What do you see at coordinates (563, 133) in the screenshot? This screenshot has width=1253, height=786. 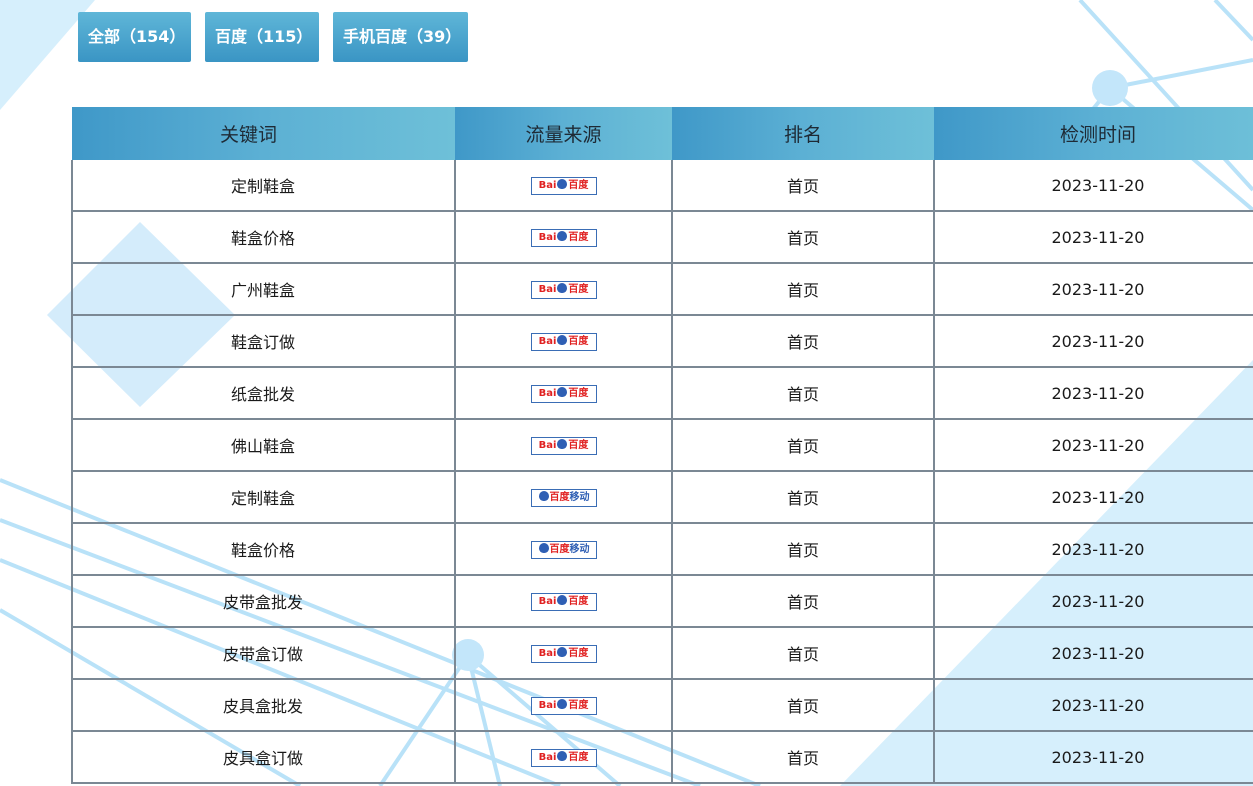 I see `header-traffic-source: 流量来源` at bounding box center [563, 133].